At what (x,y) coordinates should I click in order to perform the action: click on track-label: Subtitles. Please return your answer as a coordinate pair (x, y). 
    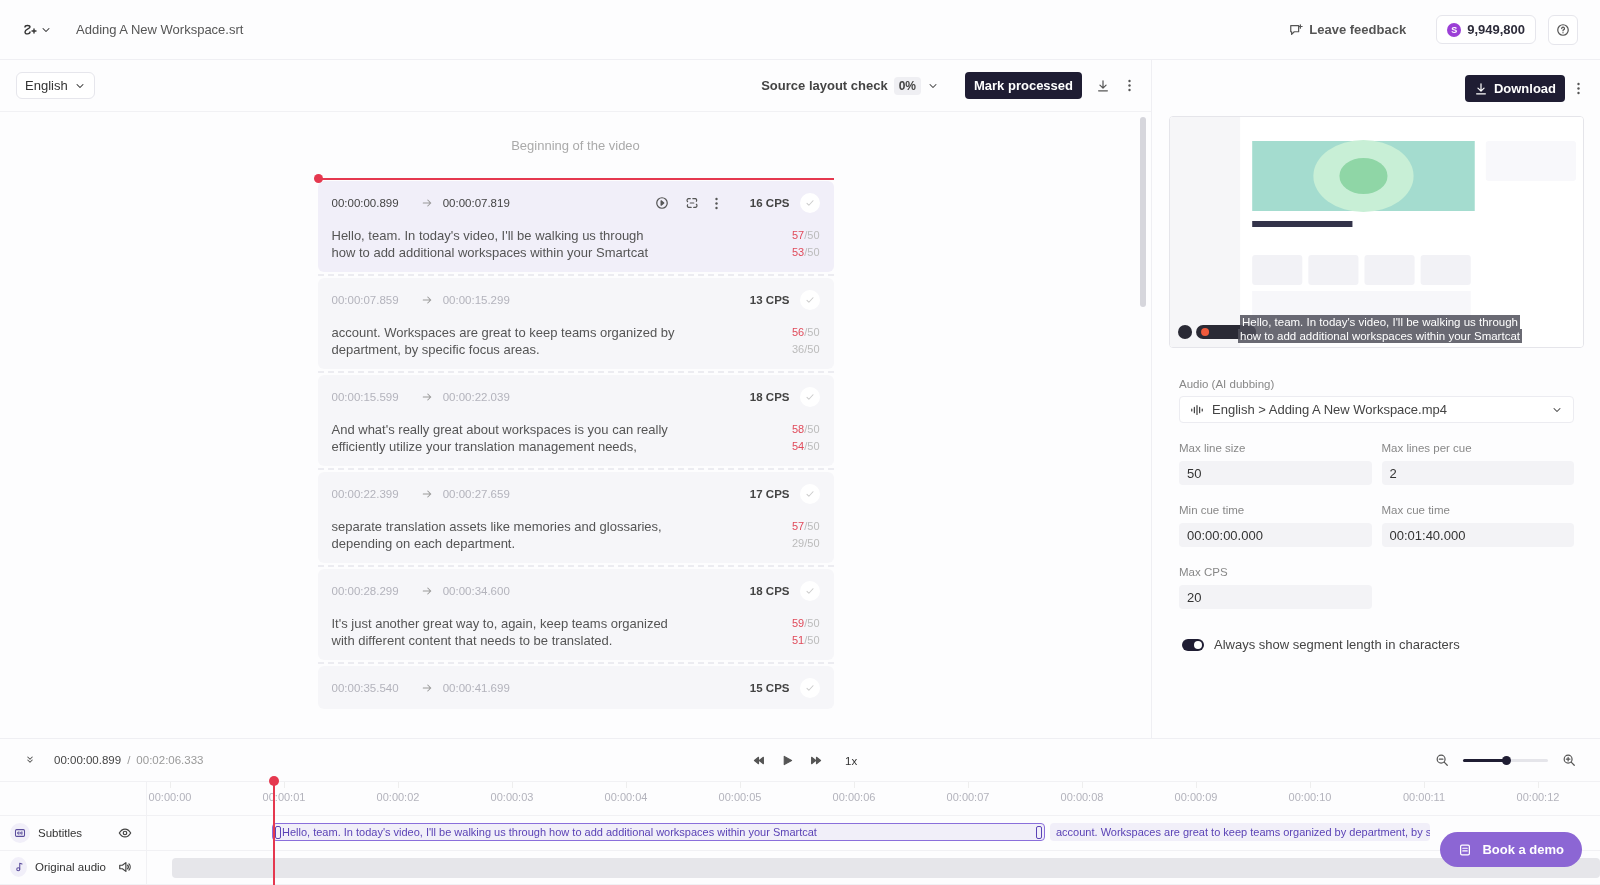
    Looking at the image, I should click on (60, 833).